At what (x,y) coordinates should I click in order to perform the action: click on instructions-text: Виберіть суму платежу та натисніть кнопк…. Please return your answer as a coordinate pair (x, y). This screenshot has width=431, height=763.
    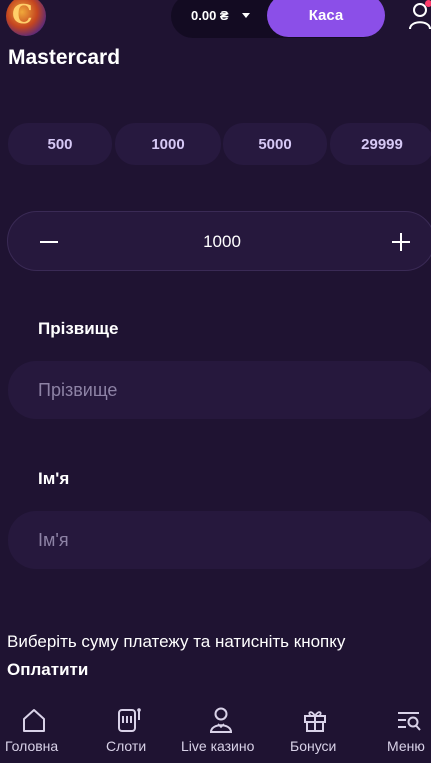
    Looking at the image, I should click on (176, 641).